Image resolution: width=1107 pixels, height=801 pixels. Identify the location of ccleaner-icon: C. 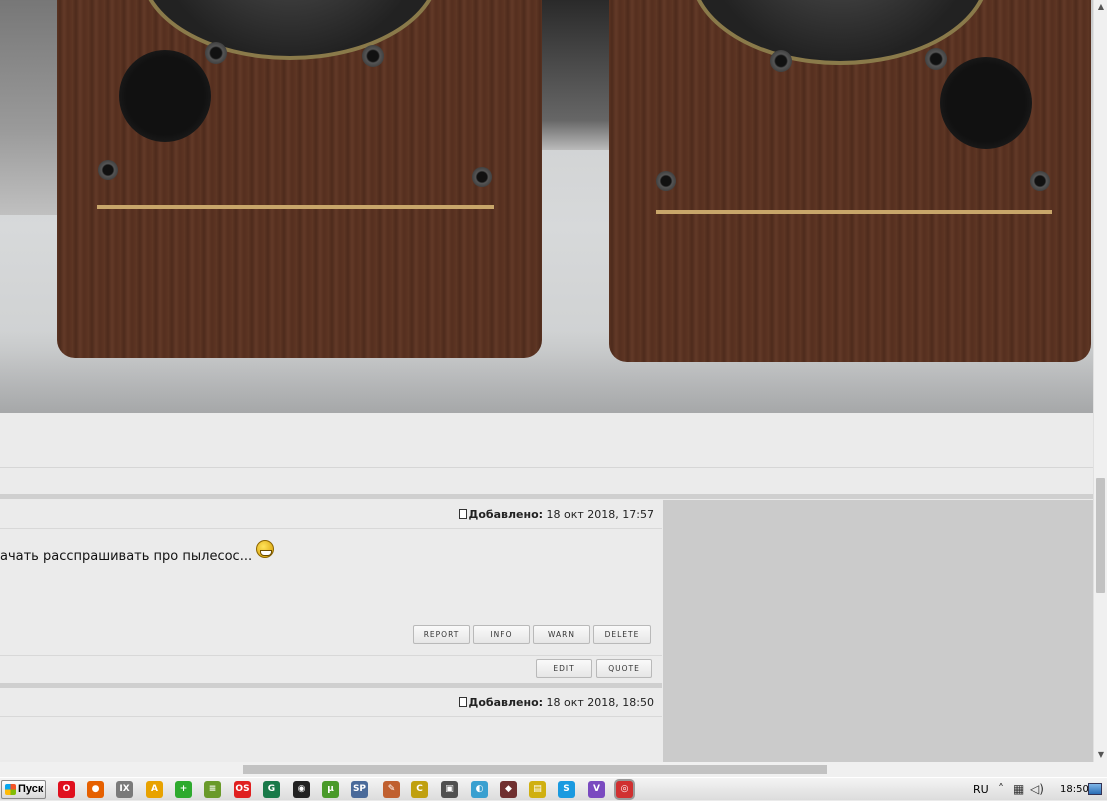
(419, 789).